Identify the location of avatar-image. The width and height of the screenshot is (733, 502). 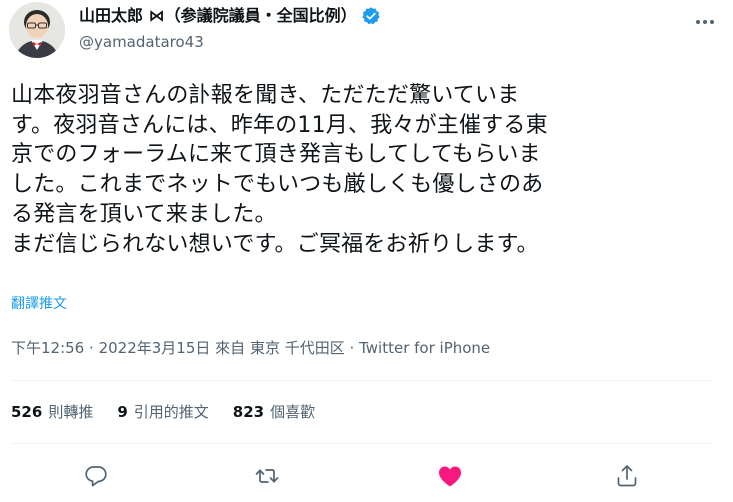
(37, 30).